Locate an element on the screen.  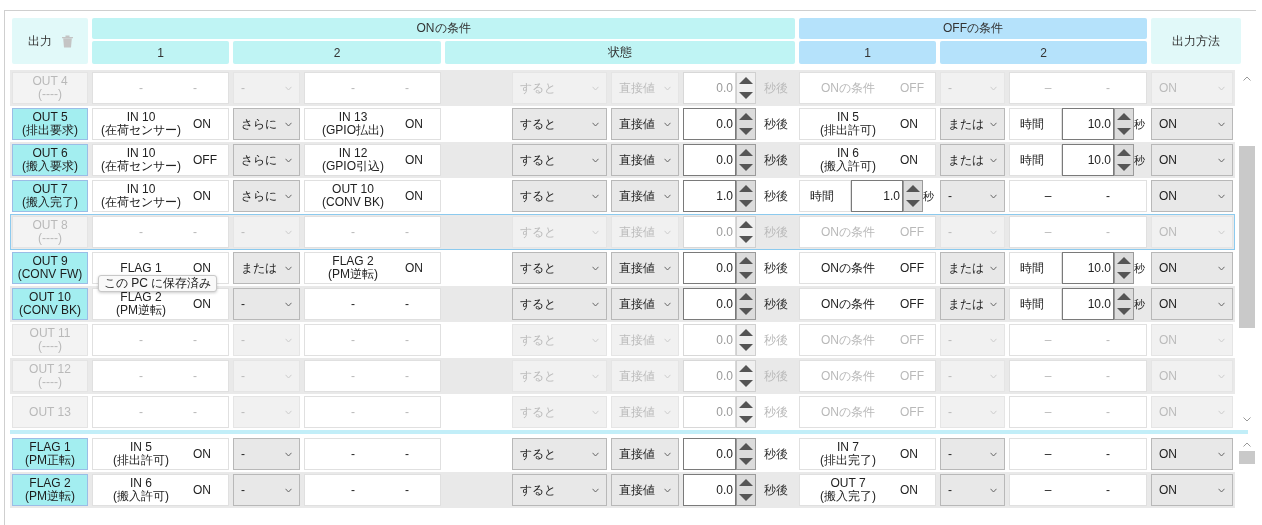
header-label: 出力 is located at coordinates (39, 41).